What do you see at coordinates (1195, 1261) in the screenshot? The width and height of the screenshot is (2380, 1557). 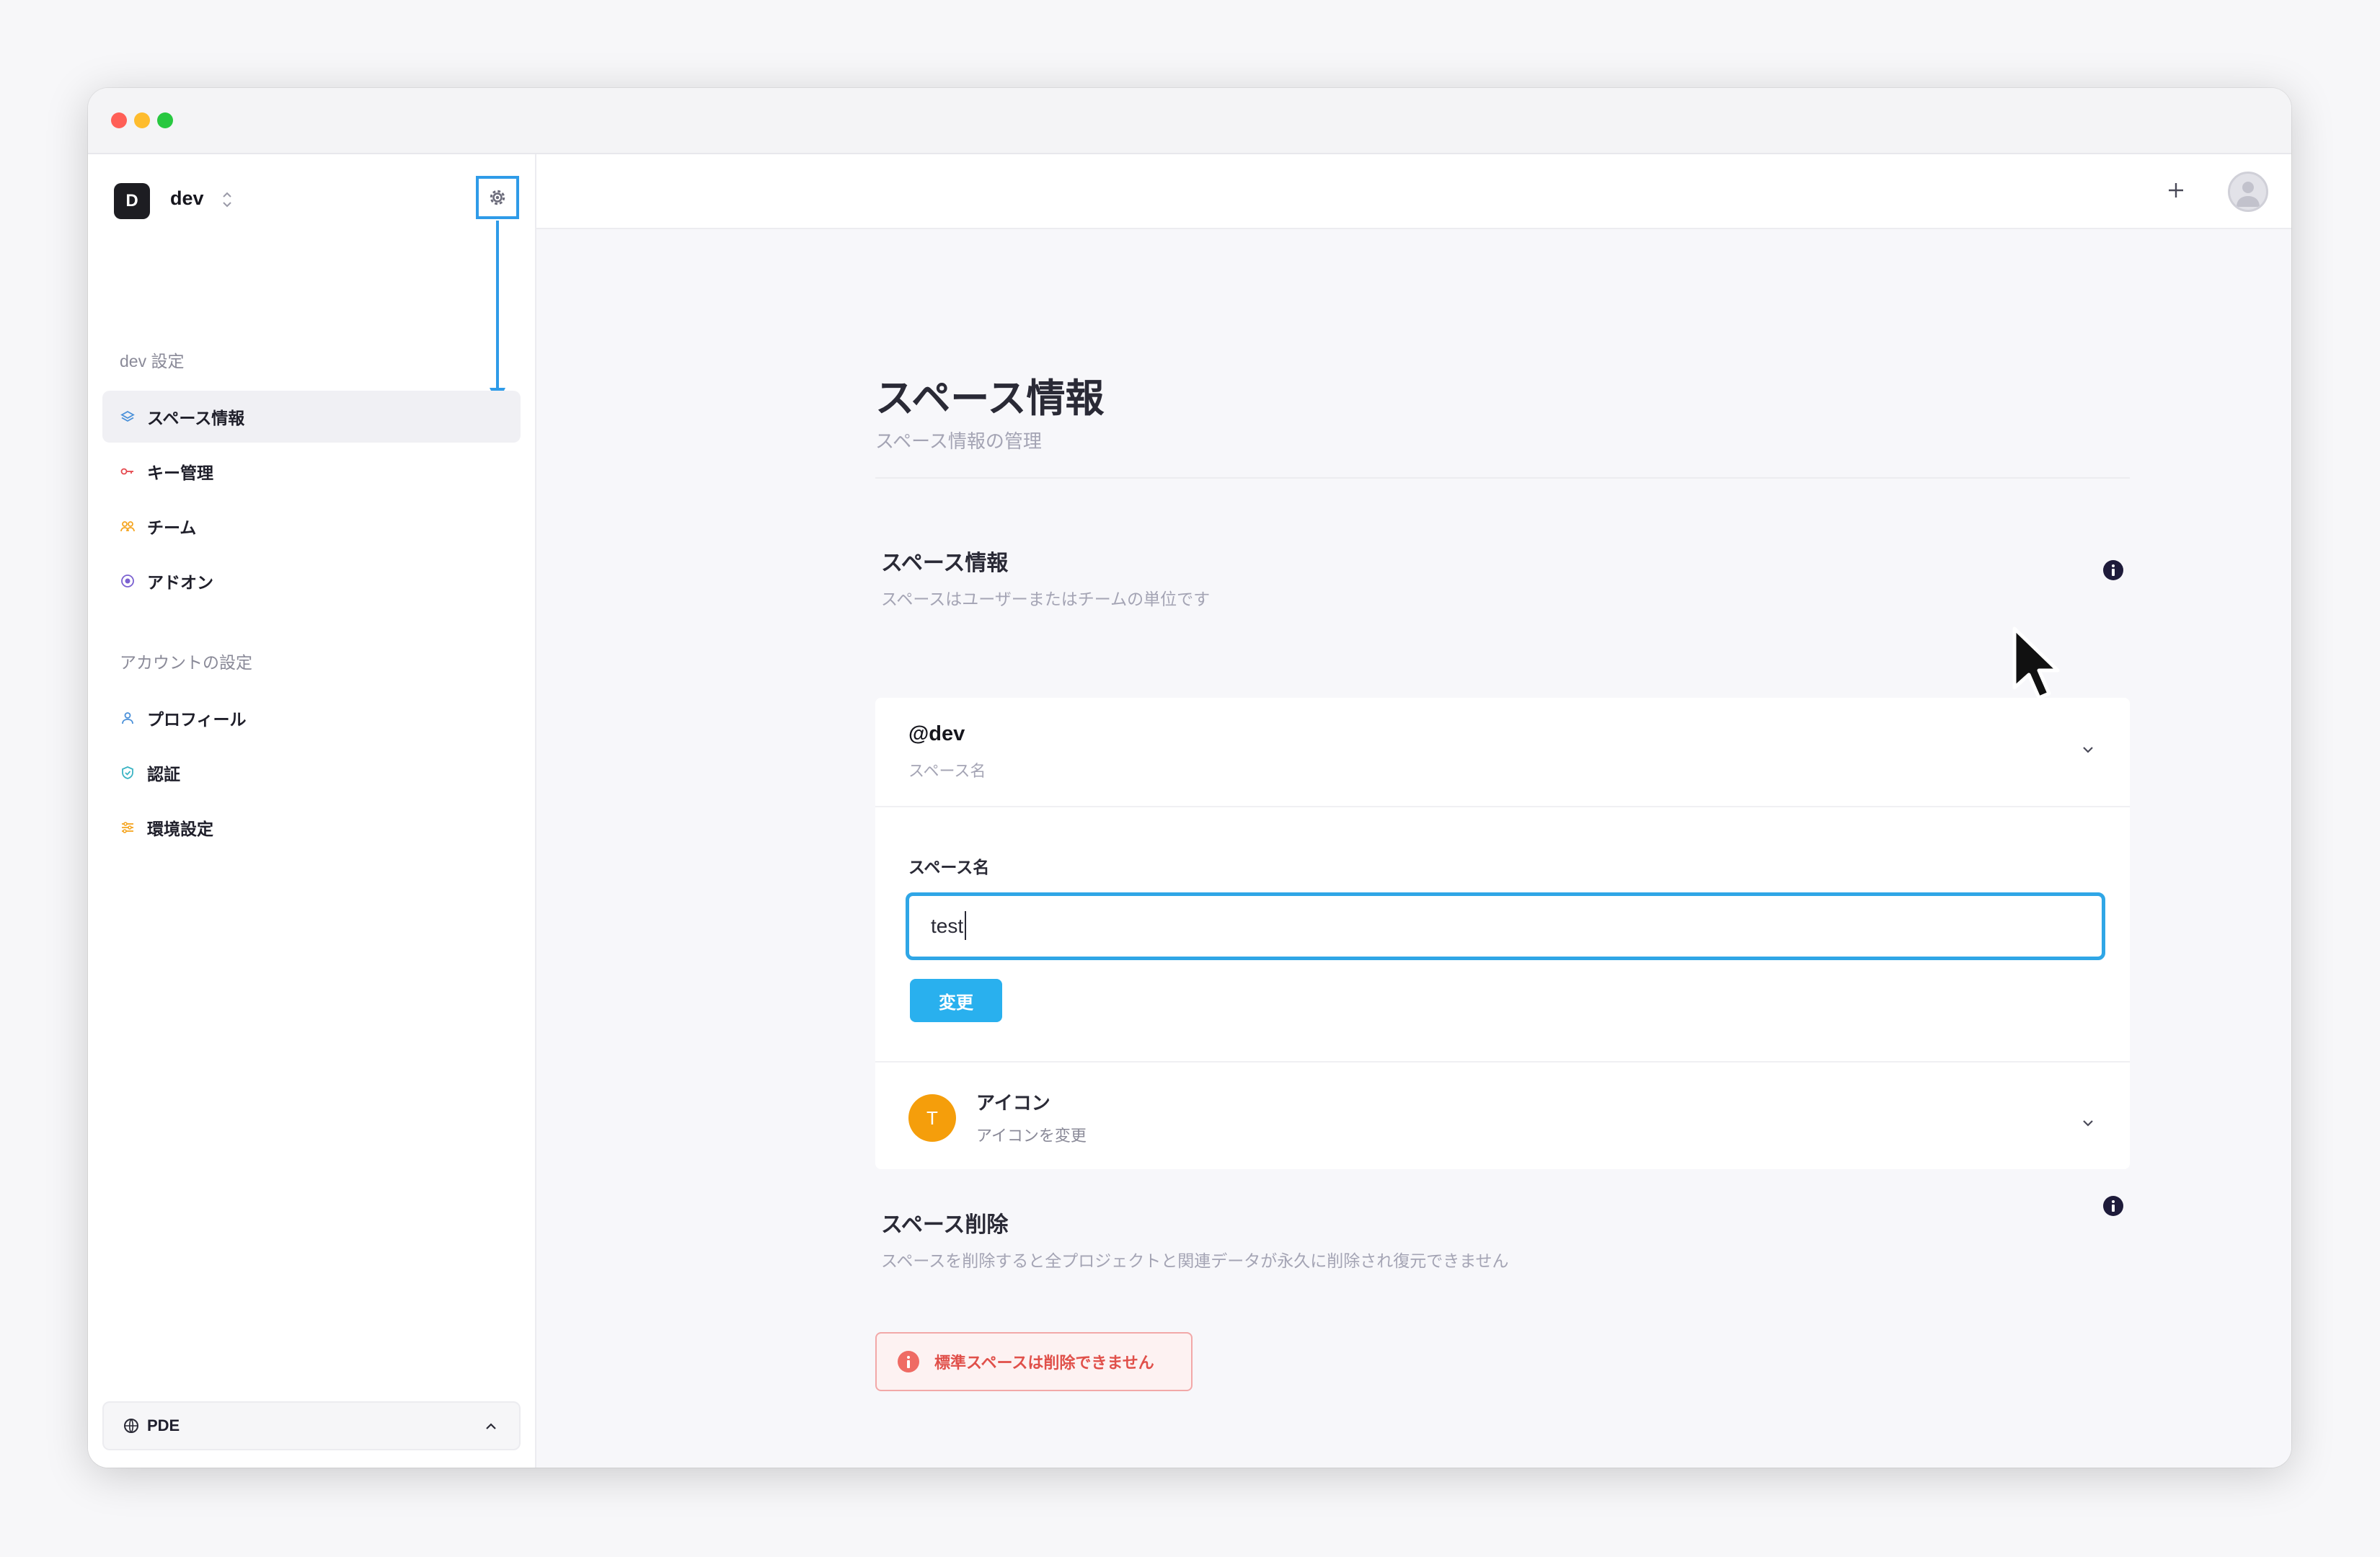 I see `delete-section-description: スペースを削除すると全プロジェクトと関連データが永久に削除され復元できません` at bounding box center [1195, 1261].